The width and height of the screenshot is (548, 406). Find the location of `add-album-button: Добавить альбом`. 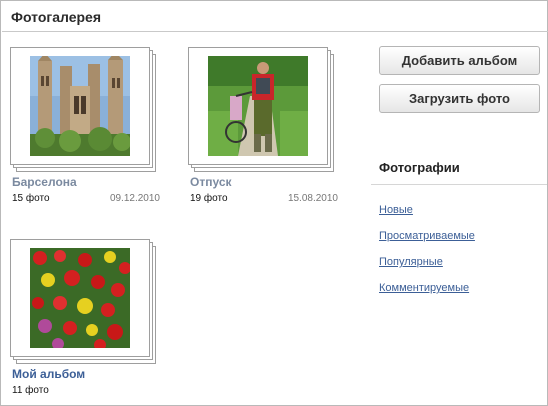

add-album-button: Добавить альбом is located at coordinates (459, 60).